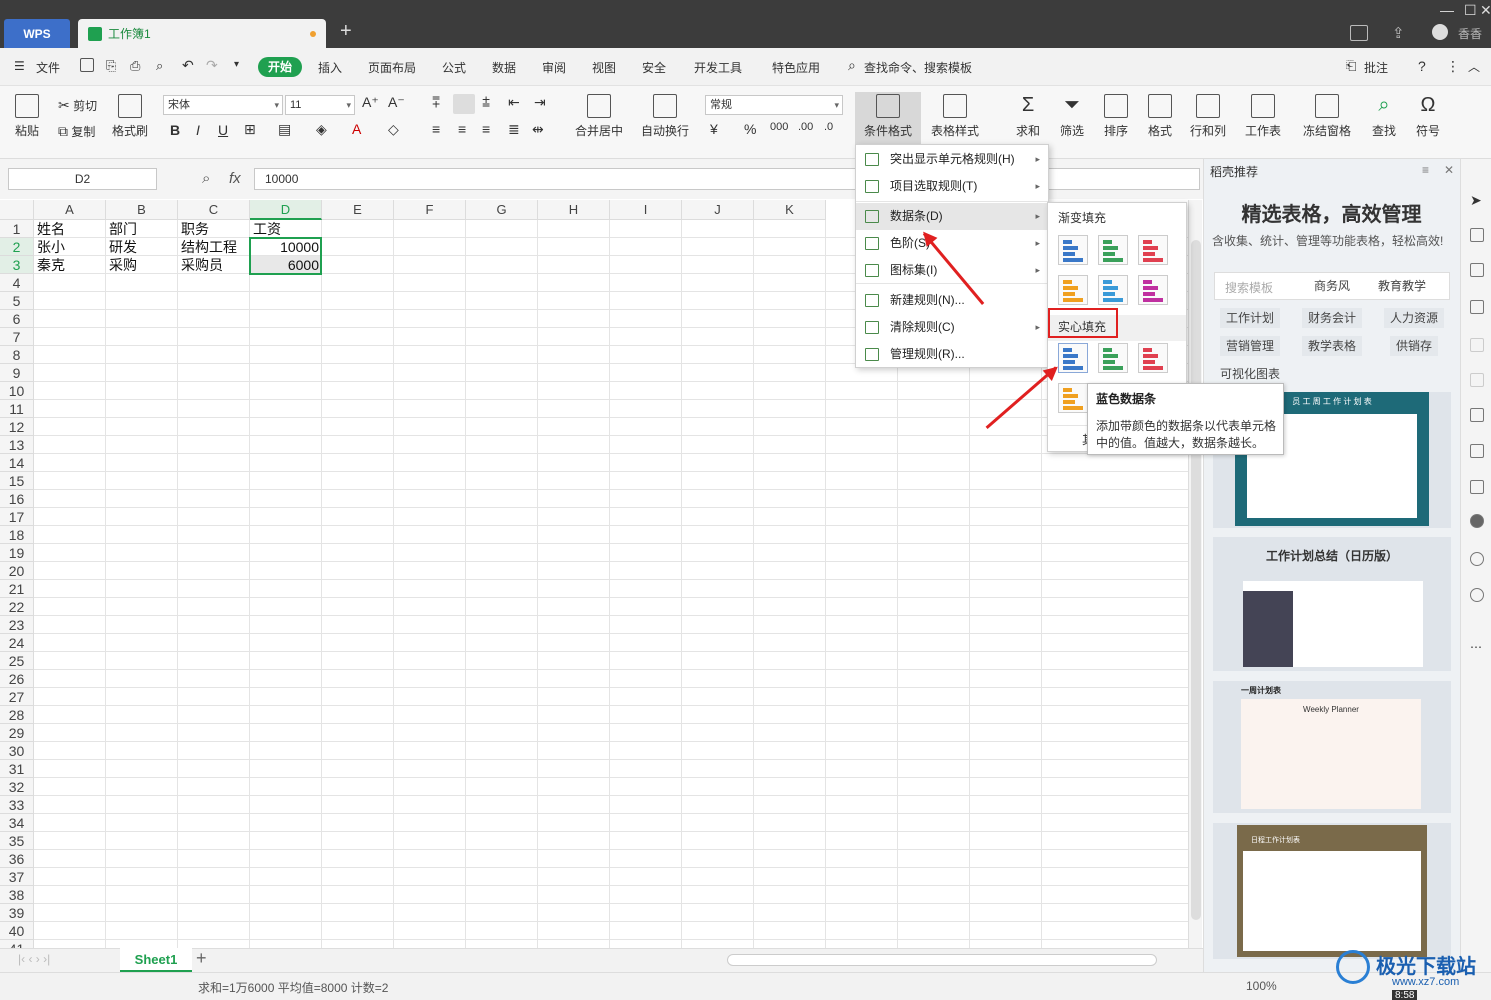 The width and height of the screenshot is (1491, 1000). I want to click on quick-access-dropdown-icon: ▾, so click(236, 64).